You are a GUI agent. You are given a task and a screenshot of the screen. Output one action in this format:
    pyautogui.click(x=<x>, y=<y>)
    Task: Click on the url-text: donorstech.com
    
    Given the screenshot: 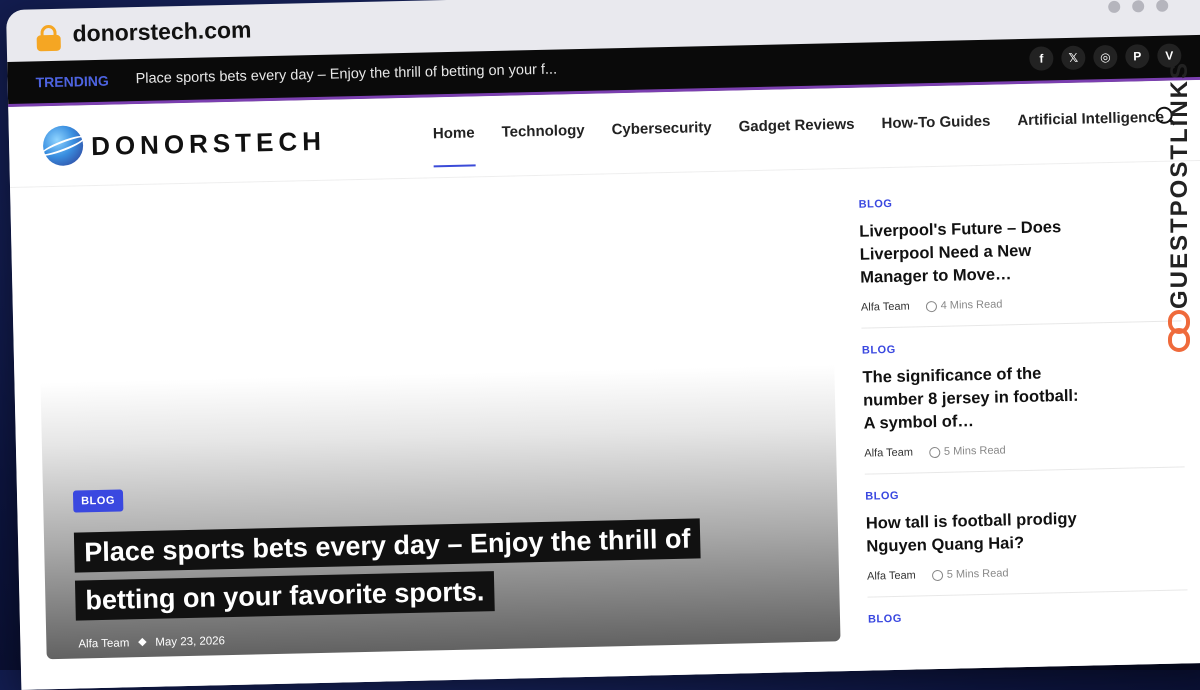 What is the action you would take?
    pyautogui.click(x=161, y=31)
    